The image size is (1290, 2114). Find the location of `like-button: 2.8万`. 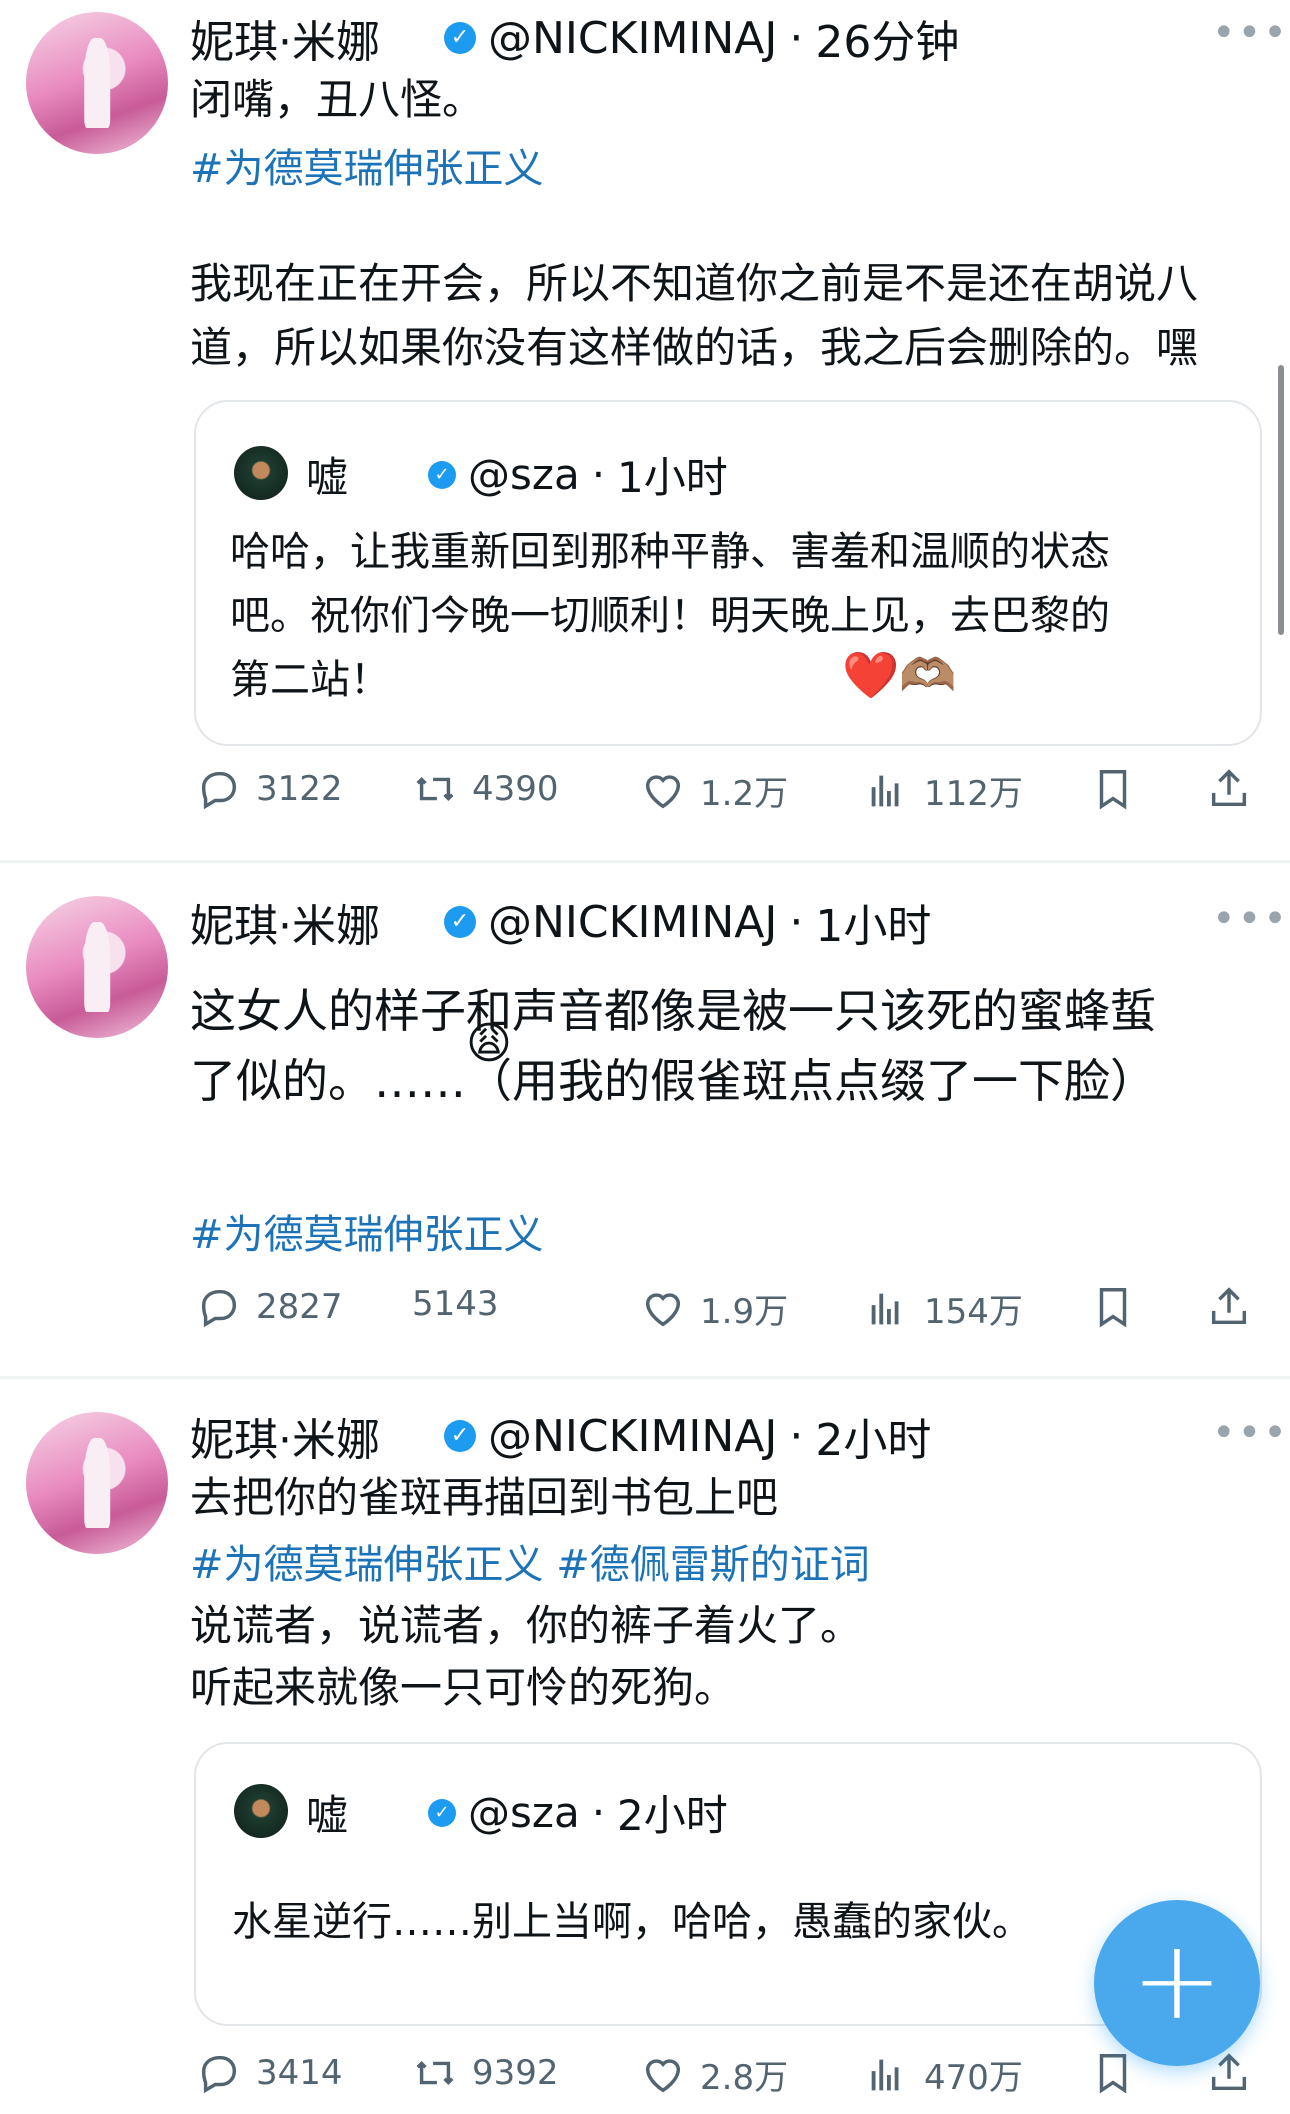

like-button: 2.8万 is located at coordinates (714, 2074).